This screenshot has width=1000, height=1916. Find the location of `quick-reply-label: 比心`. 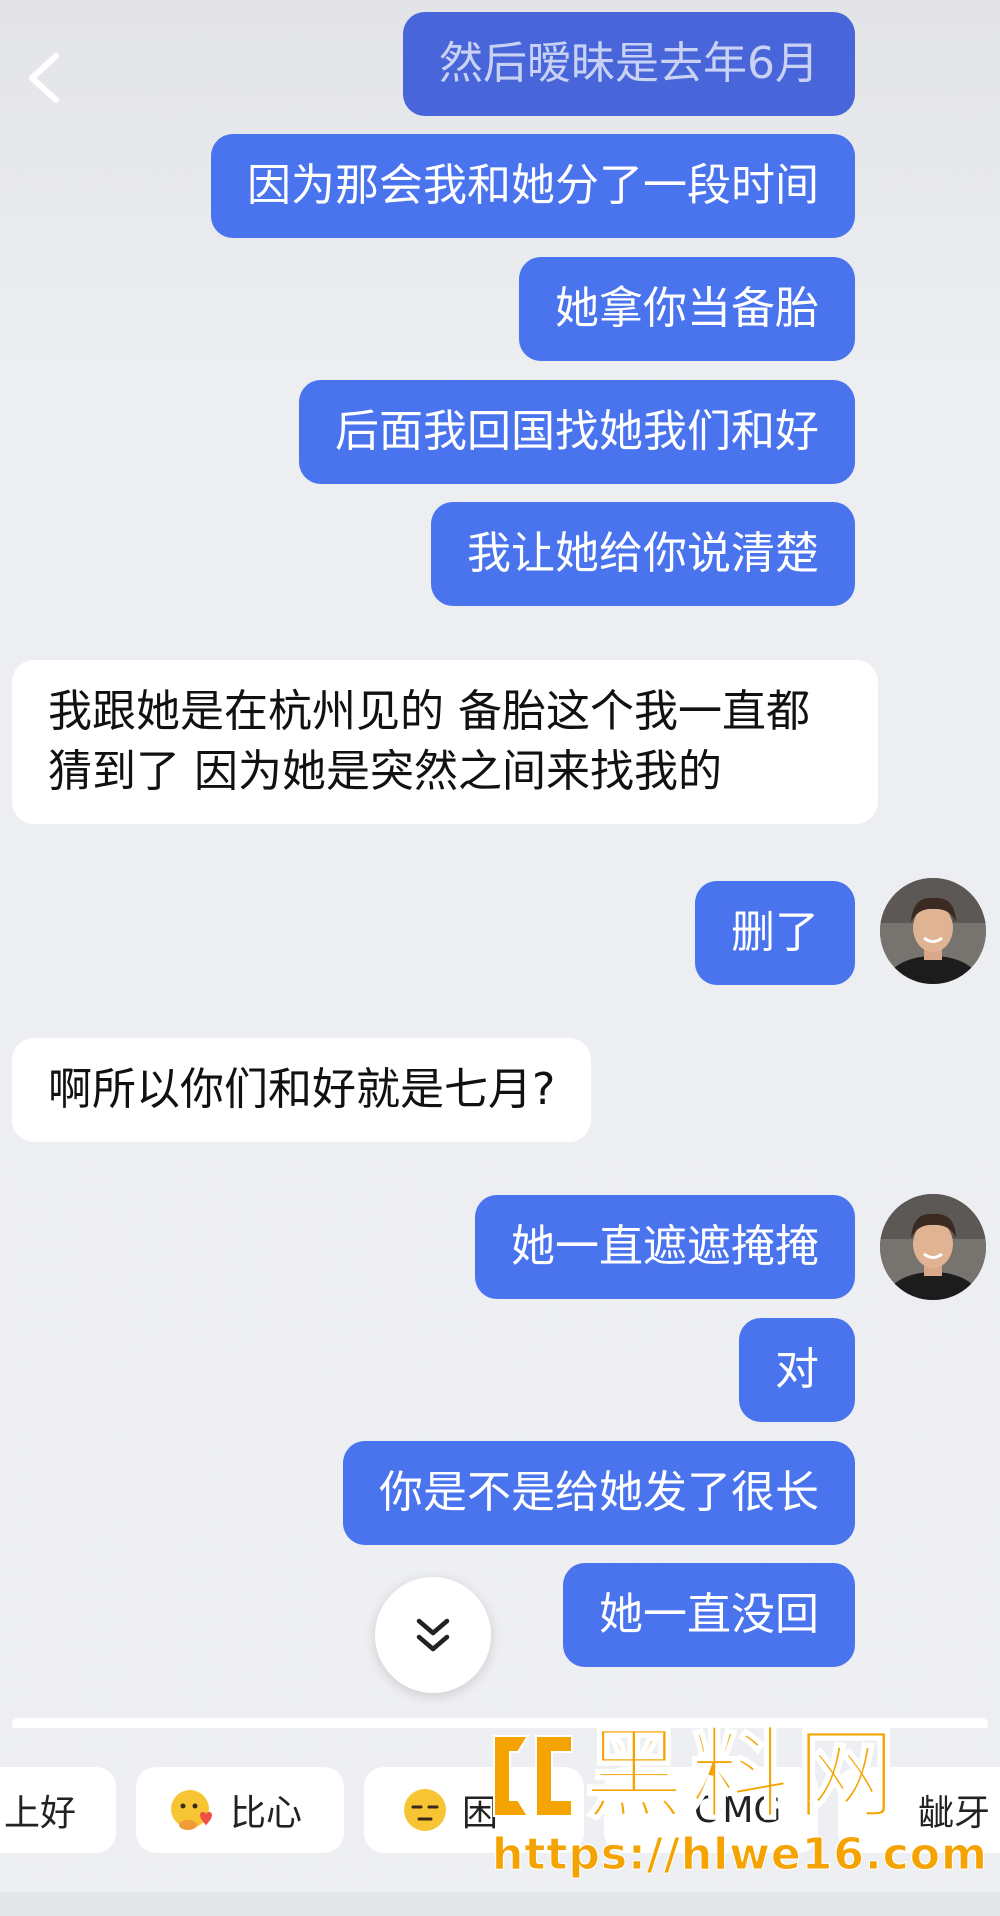

quick-reply-label: 比心 is located at coordinates (266, 1813).